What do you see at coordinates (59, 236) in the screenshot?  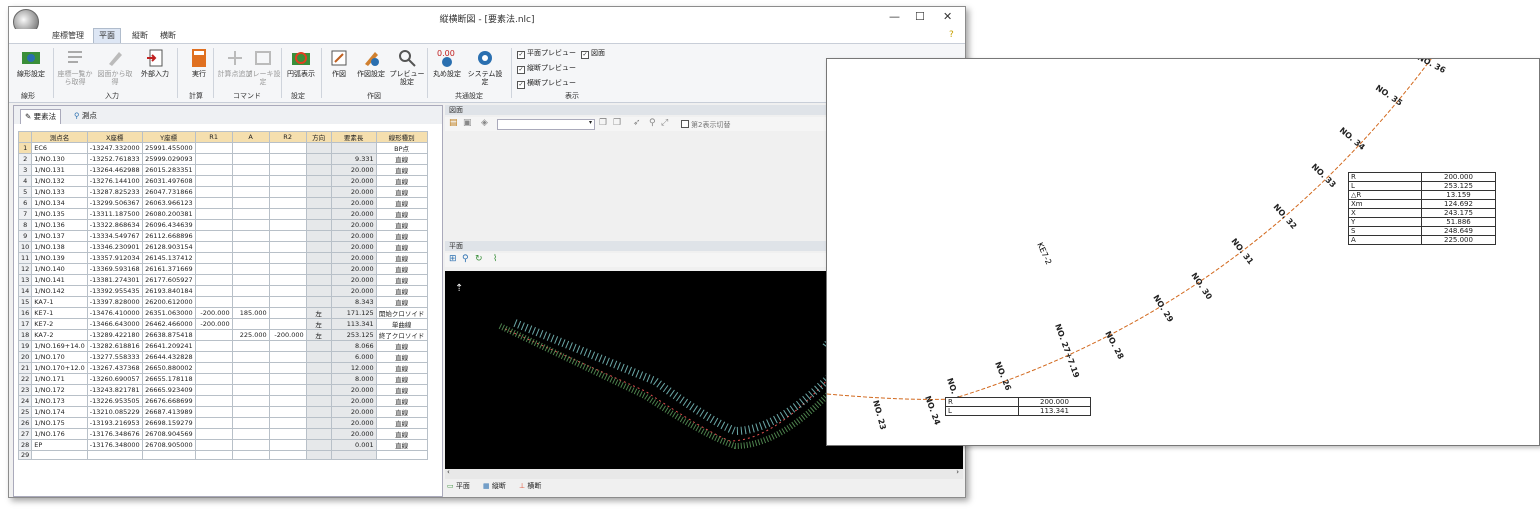 I see `table-cell: 1/NO.137` at bounding box center [59, 236].